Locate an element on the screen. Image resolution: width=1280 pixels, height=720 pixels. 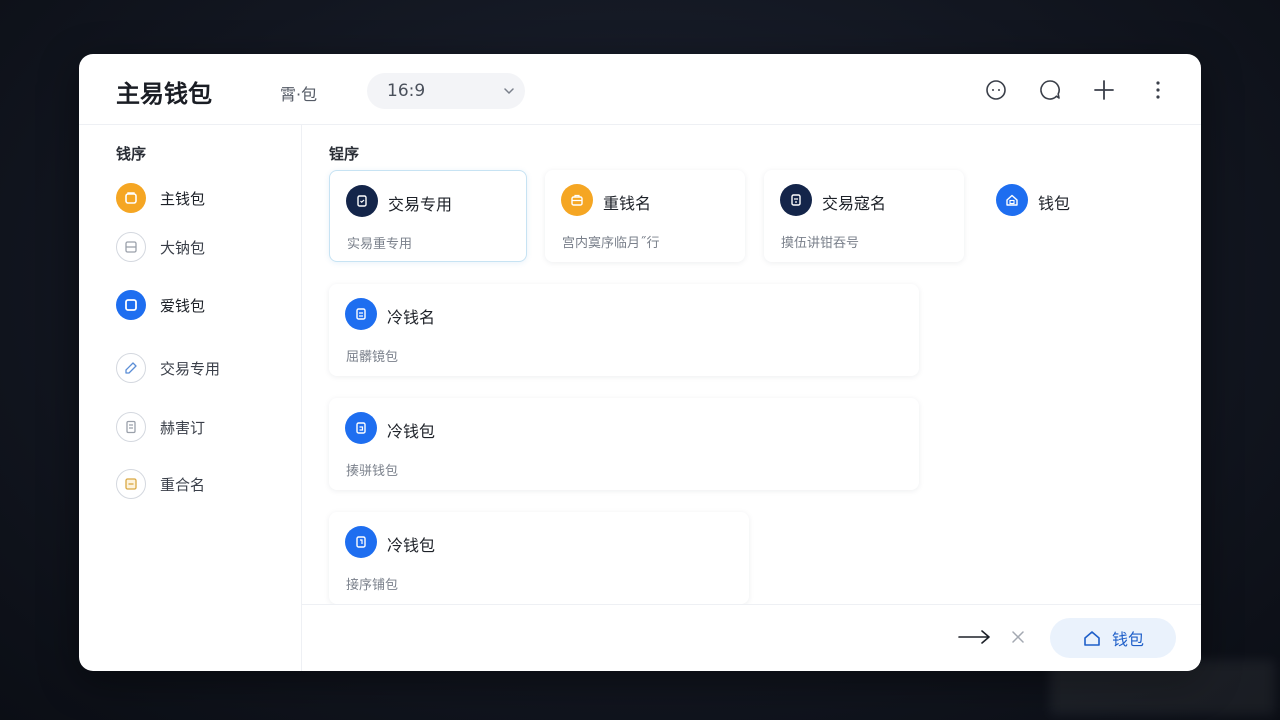
sidebar-item-large-wallet: 大钠包 is located at coordinates (160, 247).